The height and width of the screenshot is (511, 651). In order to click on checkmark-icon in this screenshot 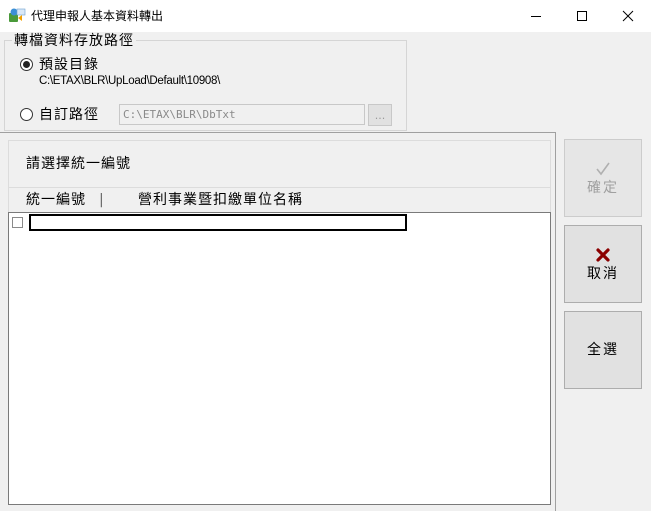, I will do `click(603, 169)`.